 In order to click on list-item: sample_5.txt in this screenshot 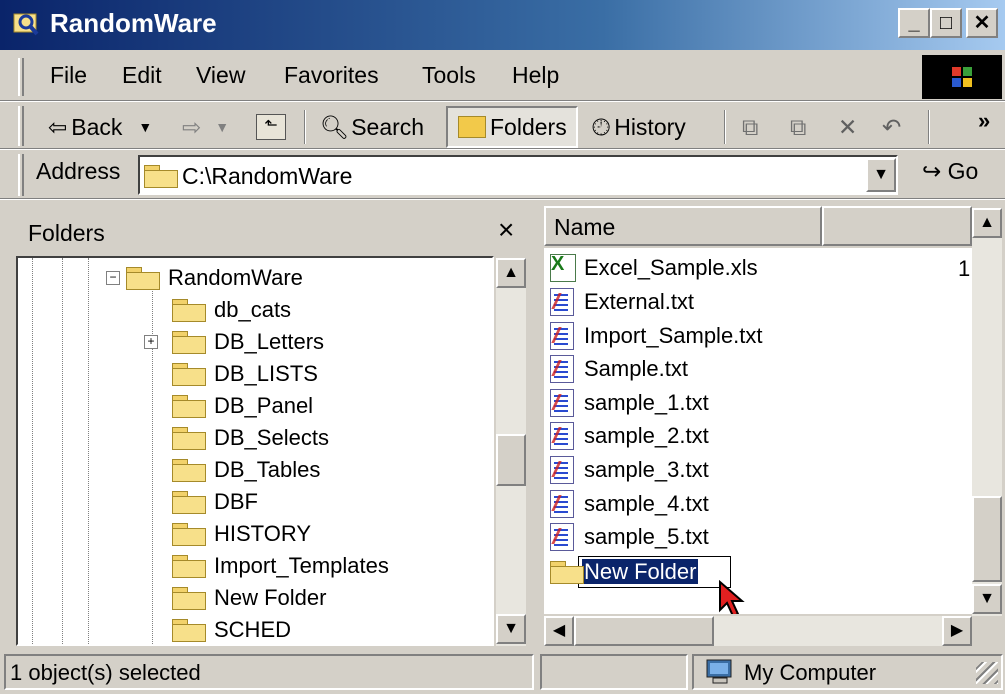, I will do `click(629, 537)`.